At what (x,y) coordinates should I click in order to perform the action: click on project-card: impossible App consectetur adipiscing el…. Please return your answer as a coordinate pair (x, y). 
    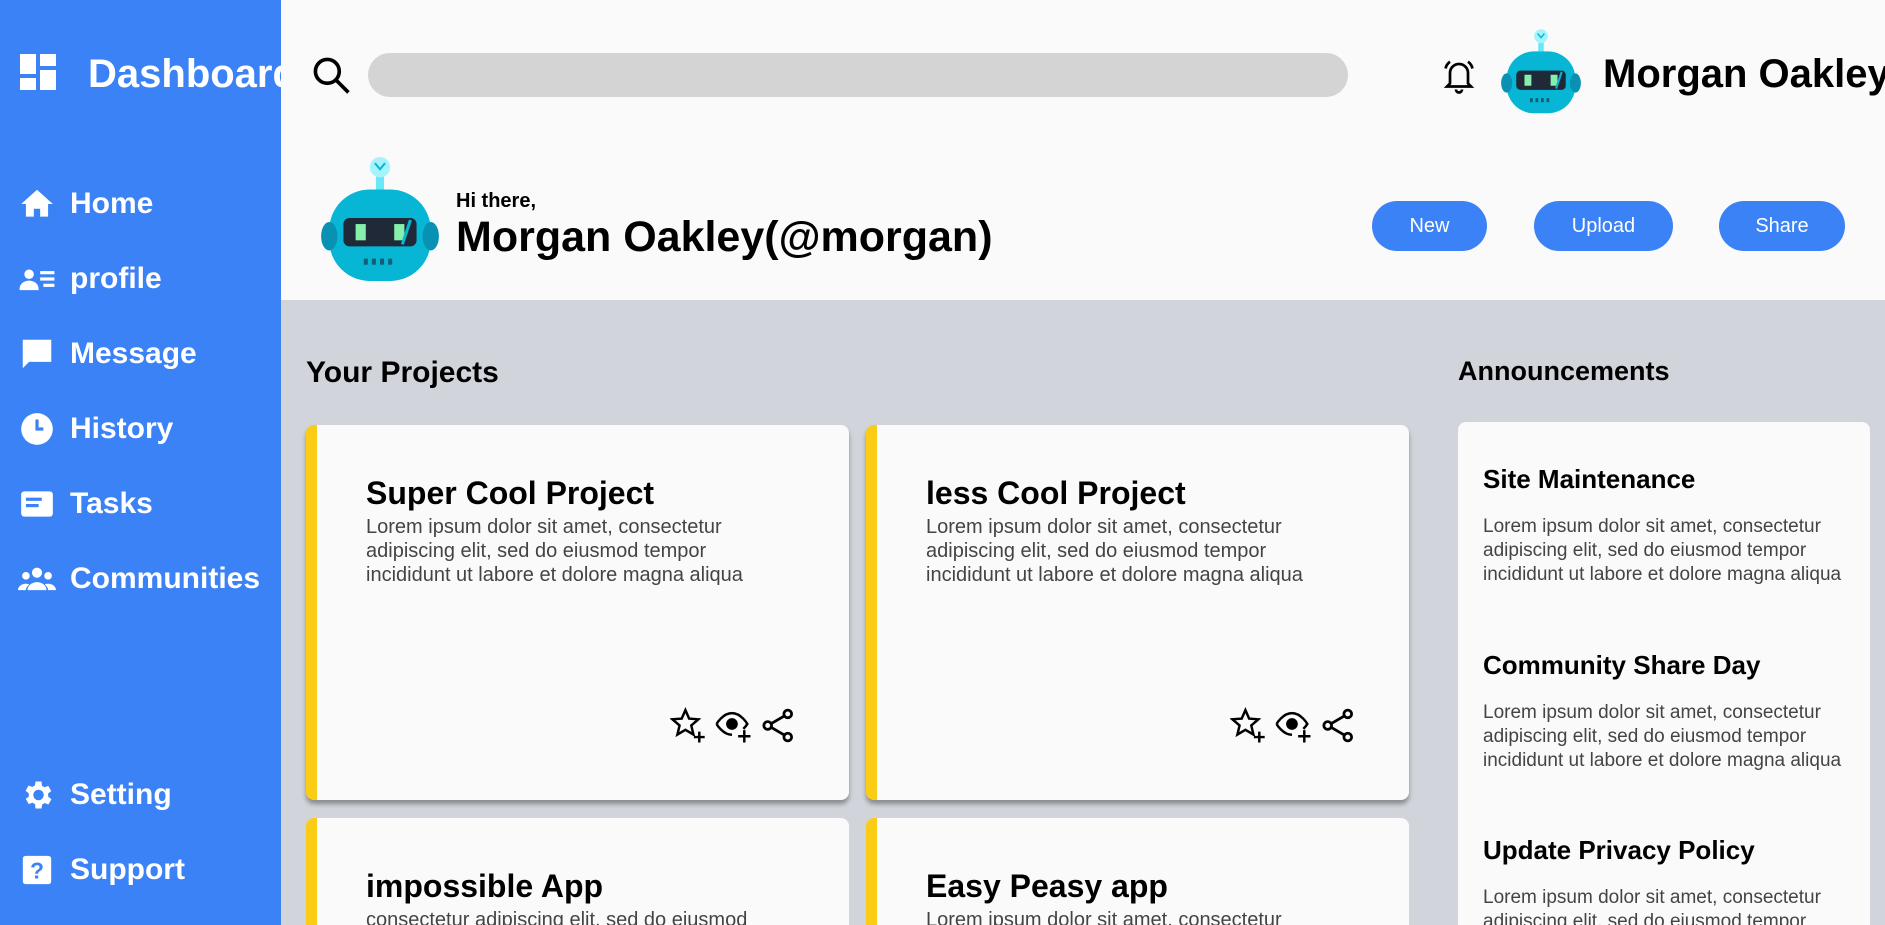
    Looking at the image, I should click on (577, 871).